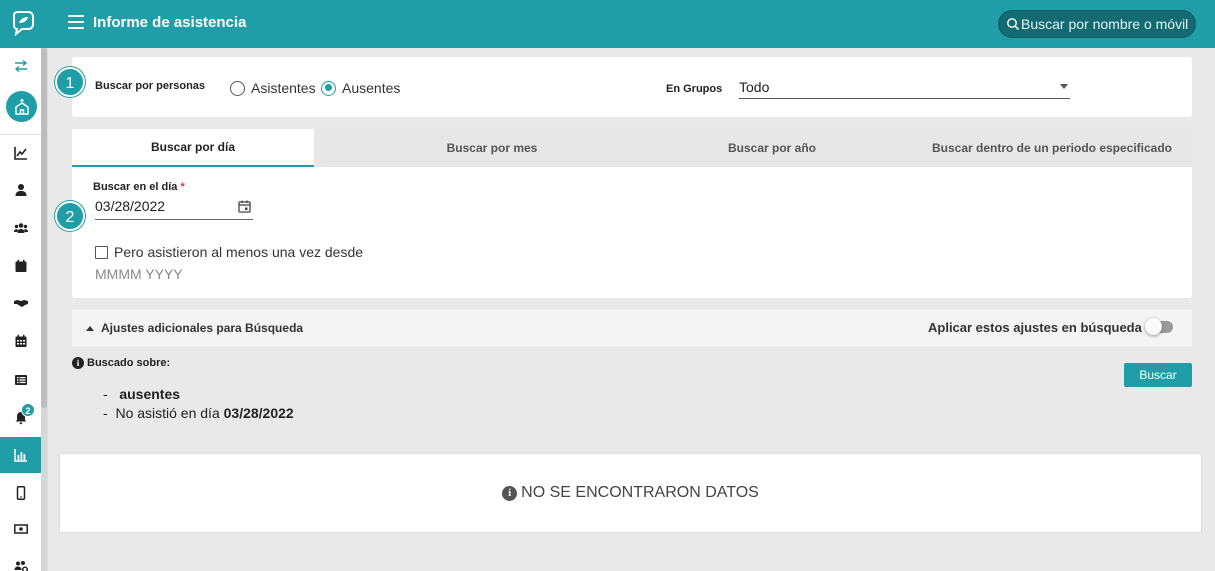  I want to click on step-2-marker: 2, so click(70, 216).